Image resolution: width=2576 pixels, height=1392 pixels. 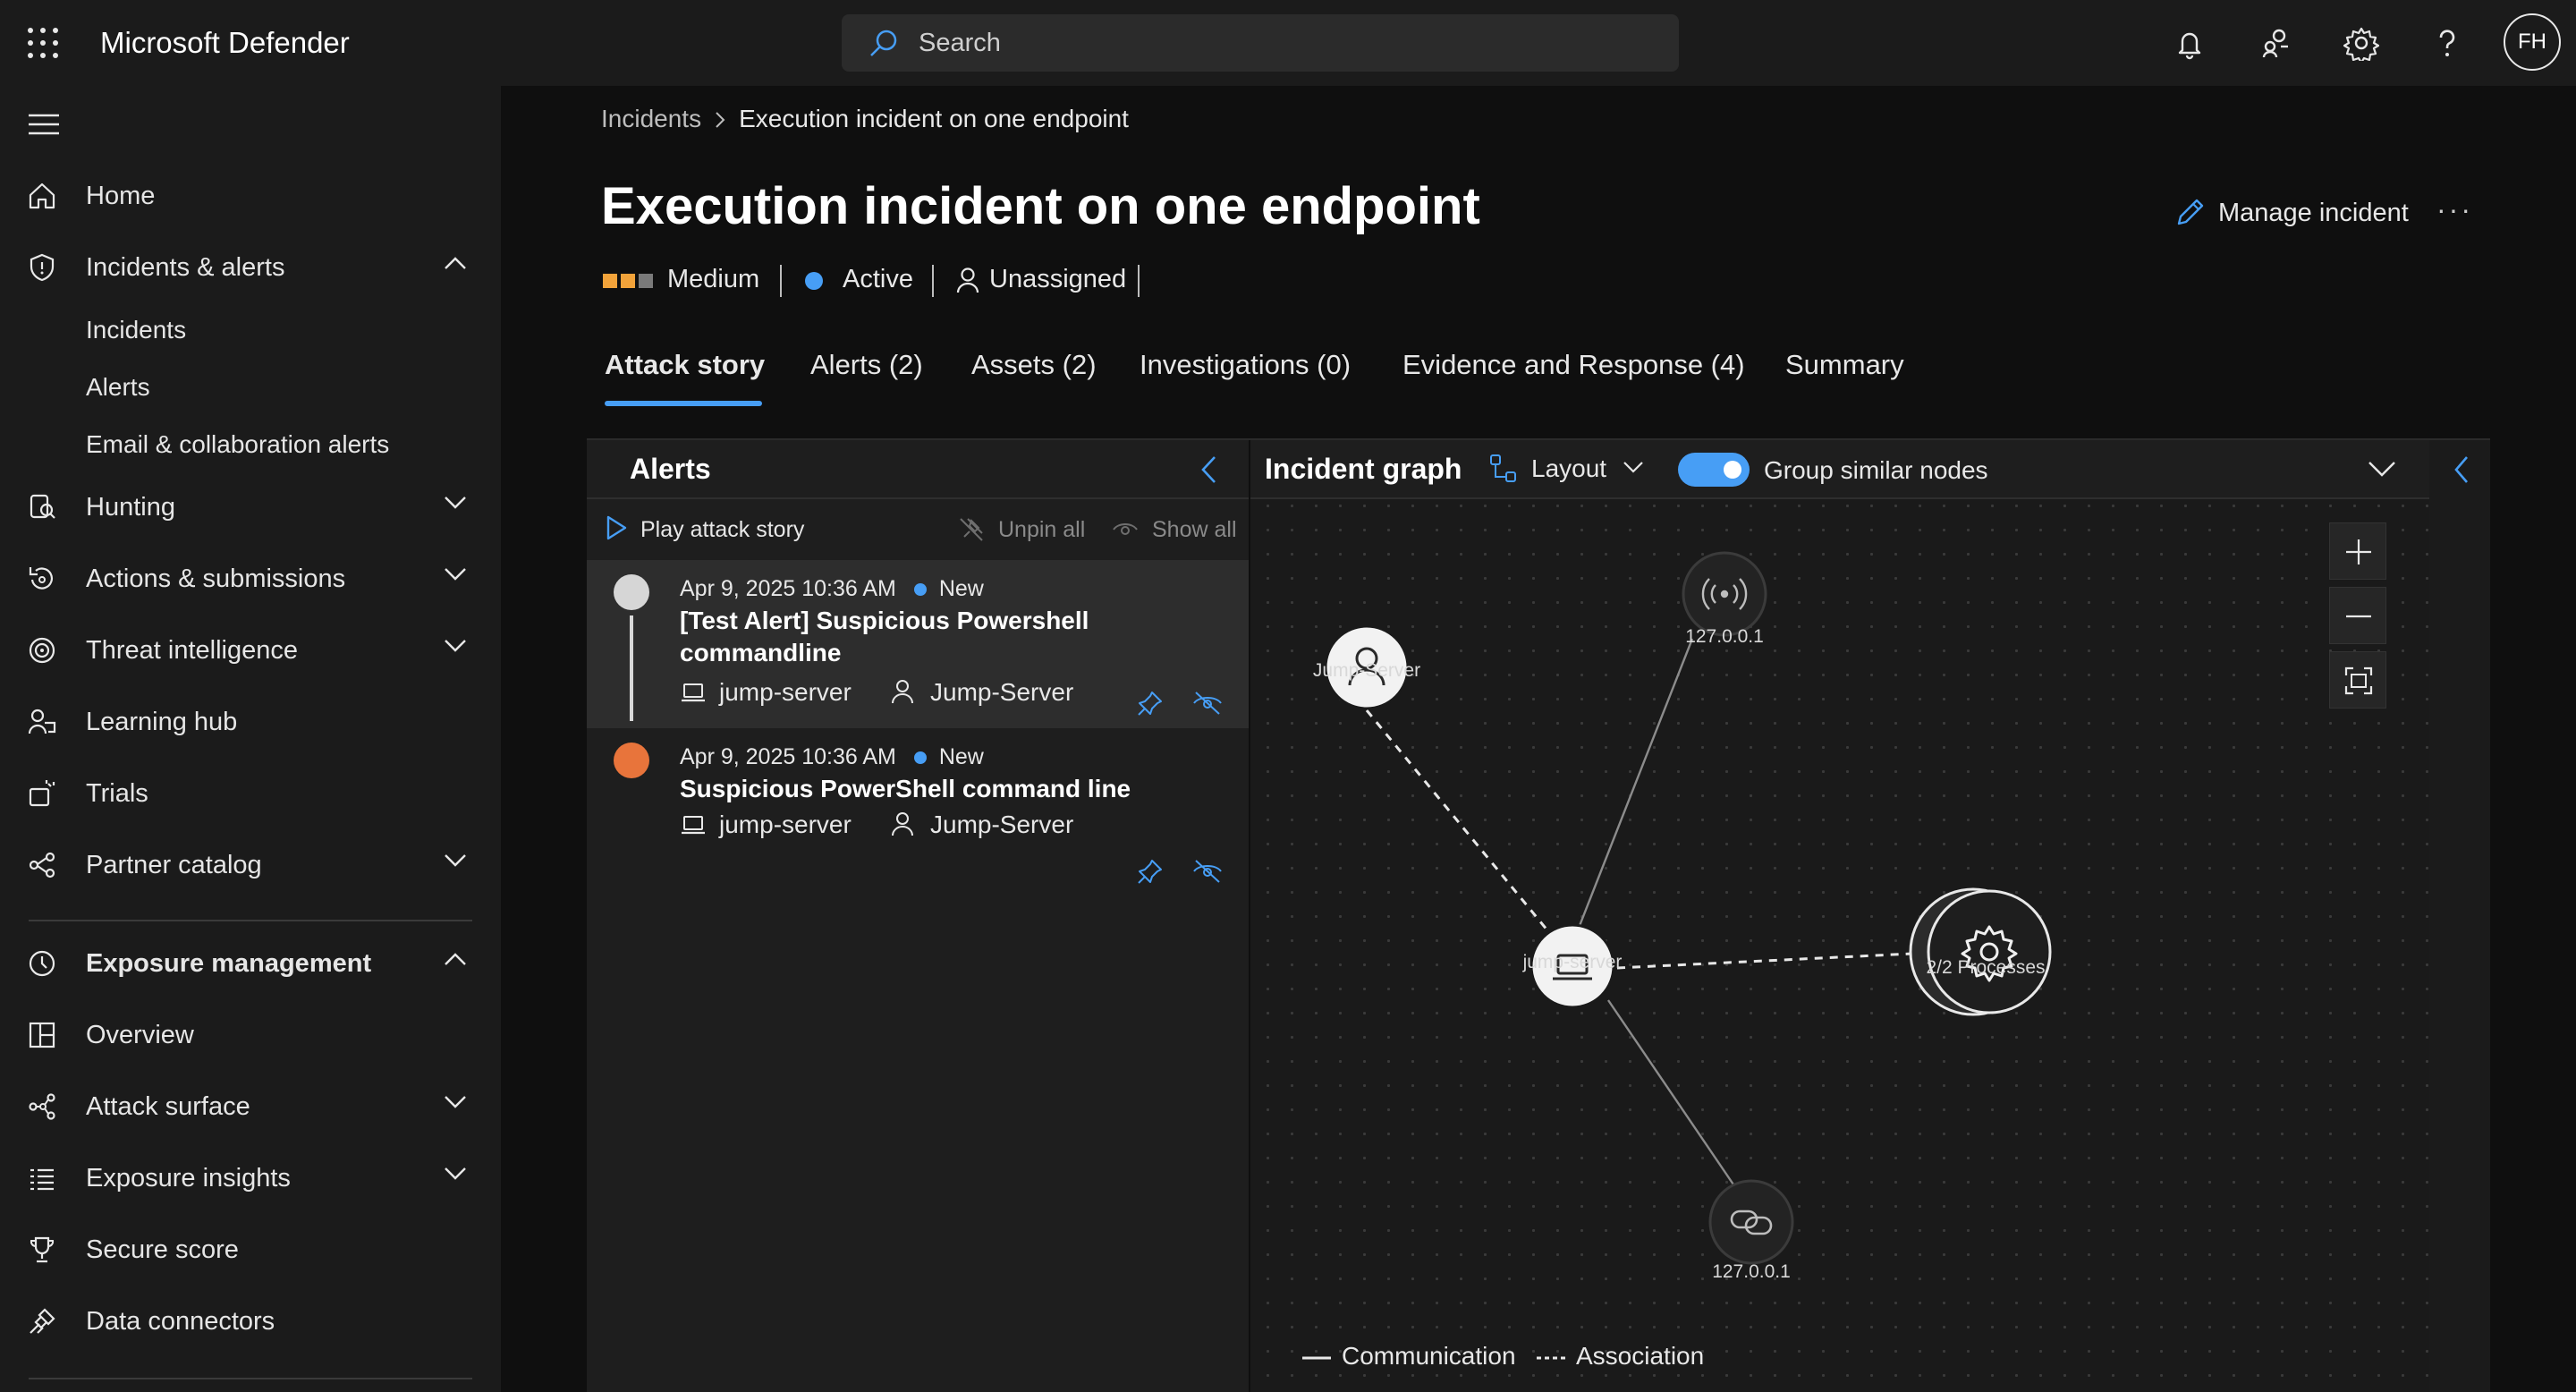 What do you see at coordinates (2361, 43) in the screenshot?
I see `gear-icon` at bounding box center [2361, 43].